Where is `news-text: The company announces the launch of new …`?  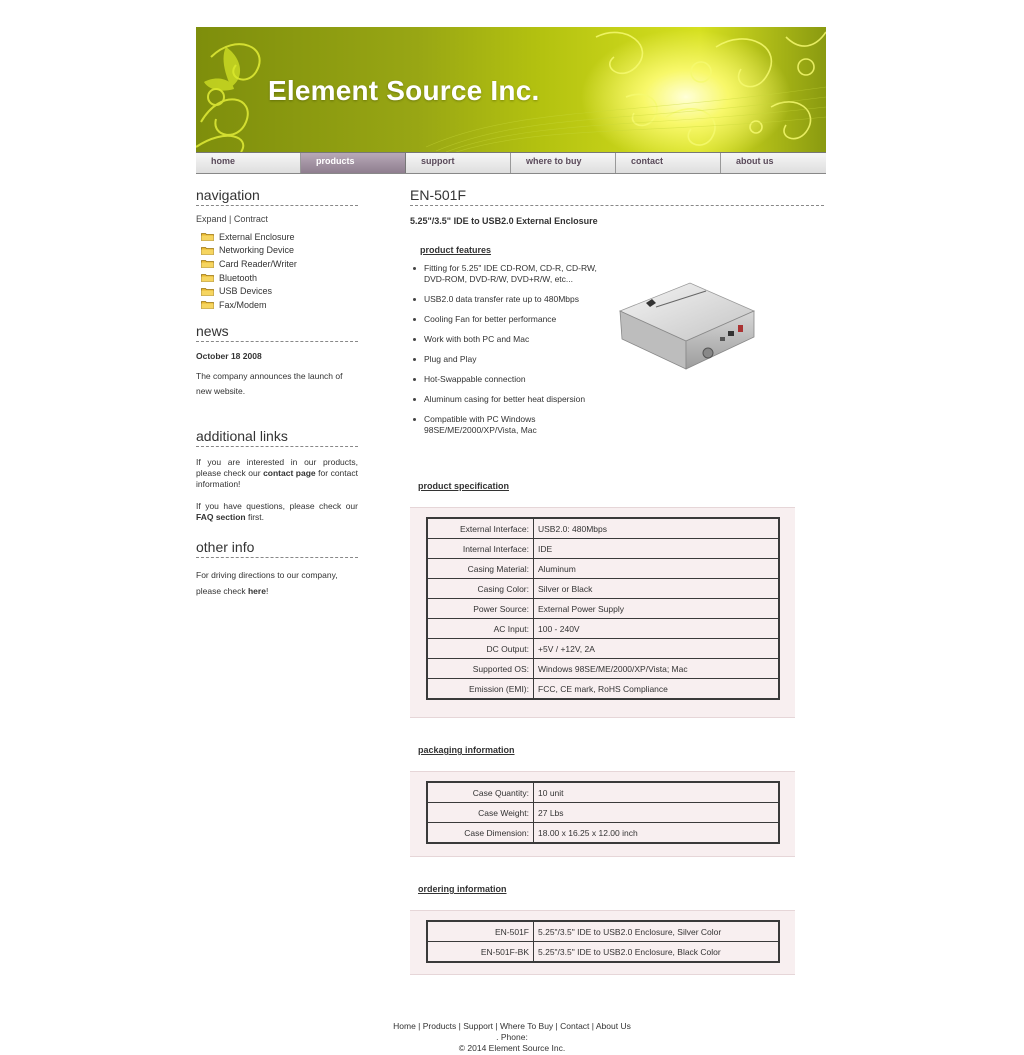 news-text: The company announces the launch of new … is located at coordinates (269, 383).